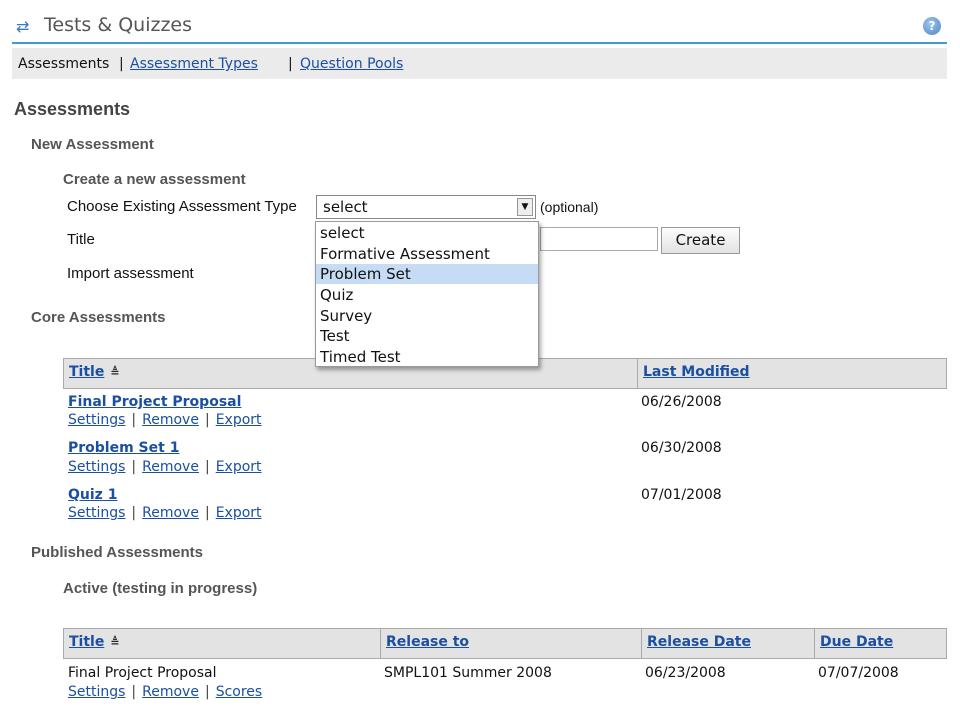  Describe the element at coordinates (427, 274) in the screenshot. I see `dropdown-option-highlighted: Problem Set` at that location.